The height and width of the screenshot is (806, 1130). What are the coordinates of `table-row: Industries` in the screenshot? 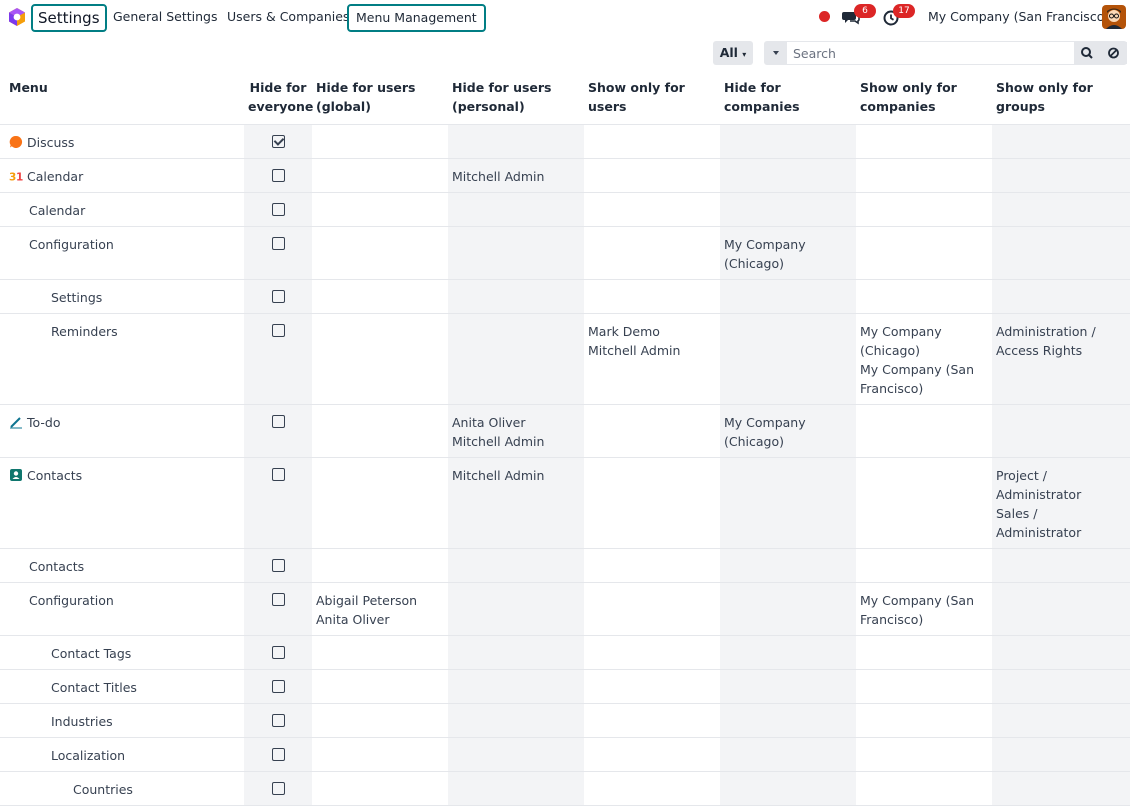 It's located at (565, 720).